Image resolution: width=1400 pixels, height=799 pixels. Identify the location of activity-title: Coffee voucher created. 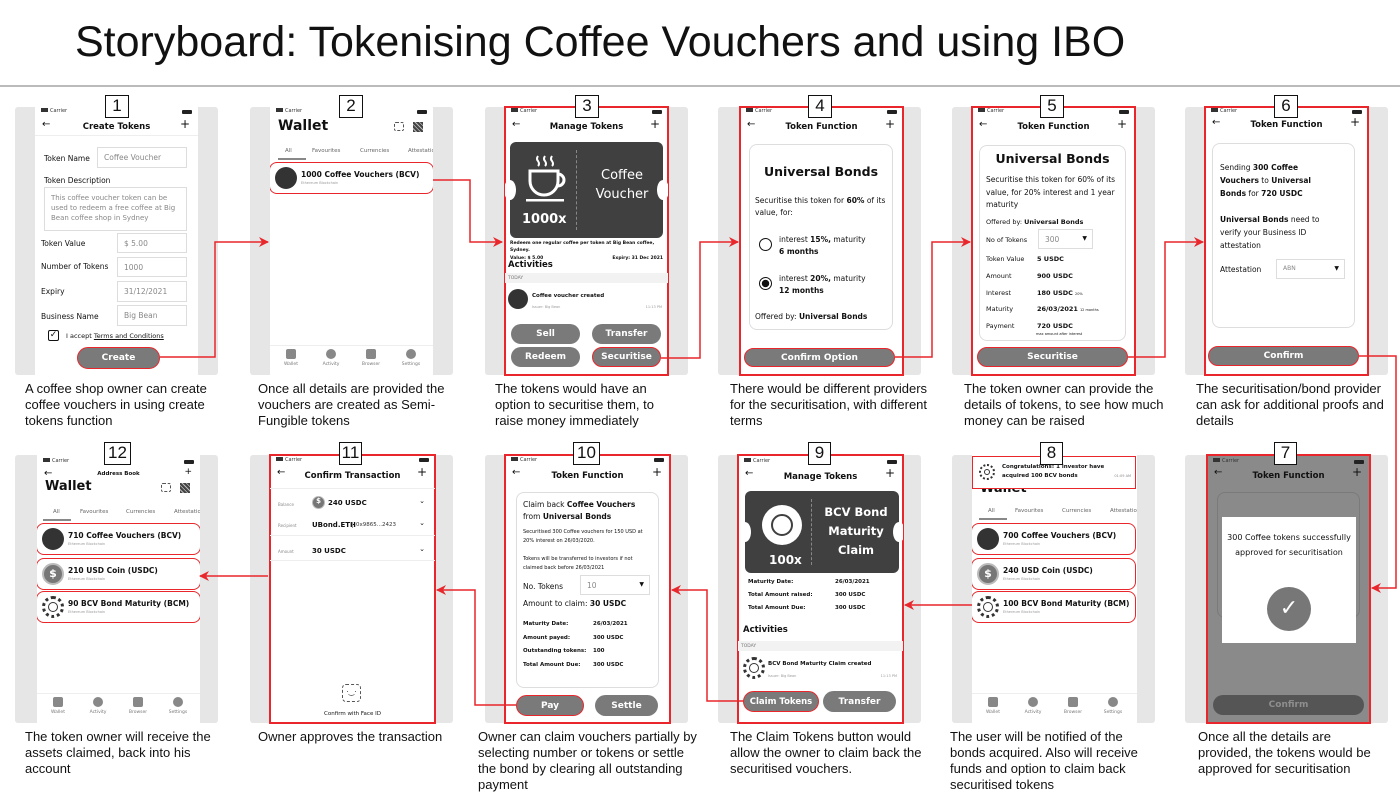
(568, 296).